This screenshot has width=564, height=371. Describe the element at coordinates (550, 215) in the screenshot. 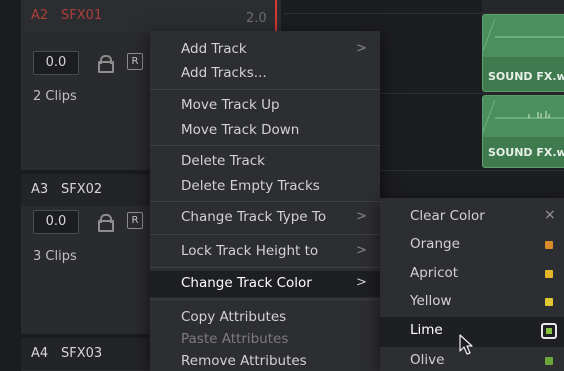

I see `close-icon: ×` at that location.